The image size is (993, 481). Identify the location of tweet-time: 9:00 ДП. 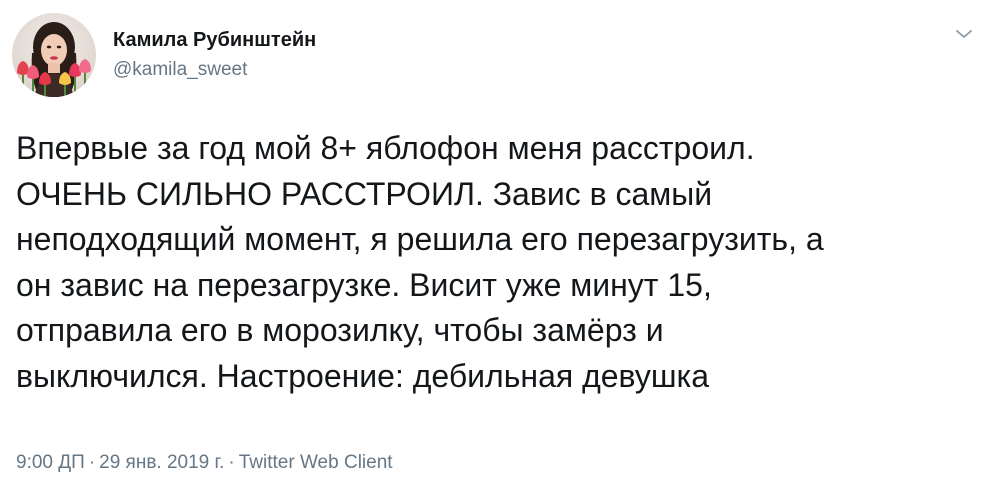
(50, 462).